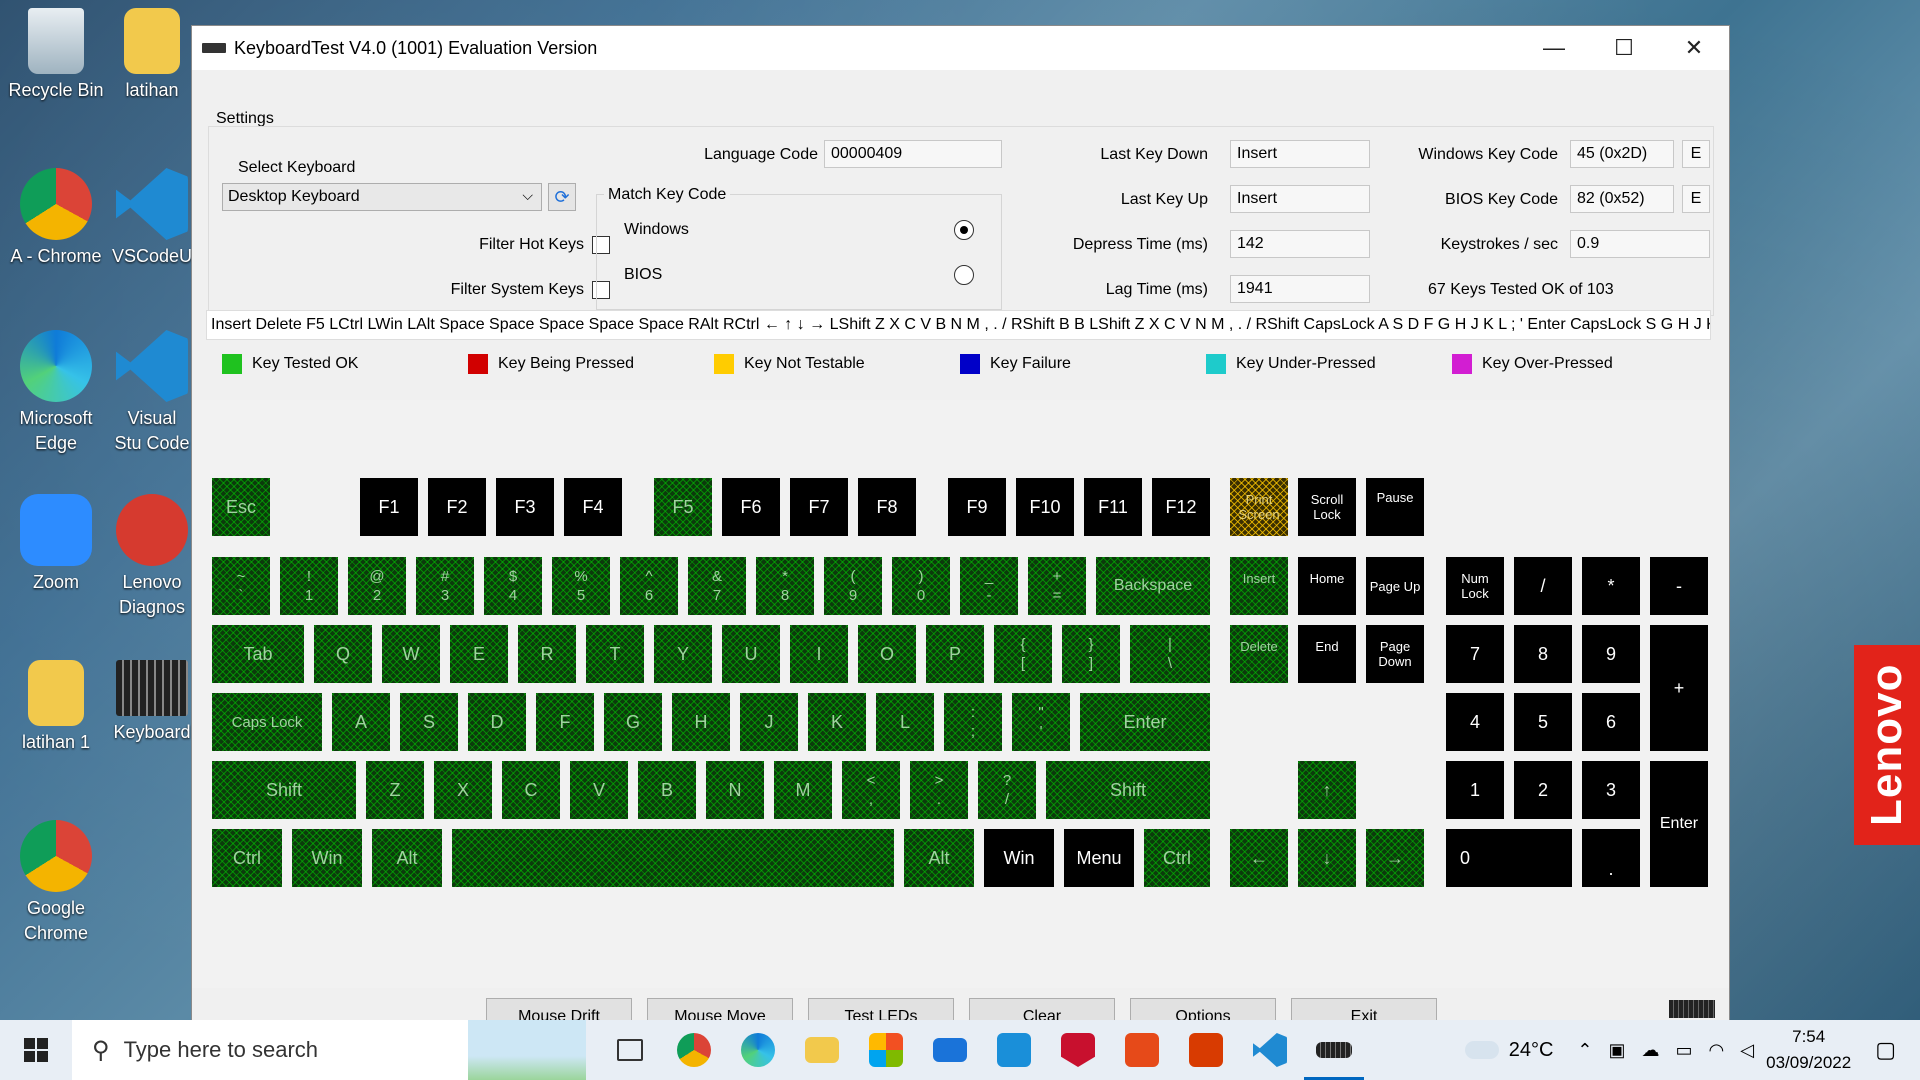 This screenshot has height=1080, width=1920. Describe the element at coordinates (1679, 586) in the screenshot. I see `key-kp-minus: -` at that location.